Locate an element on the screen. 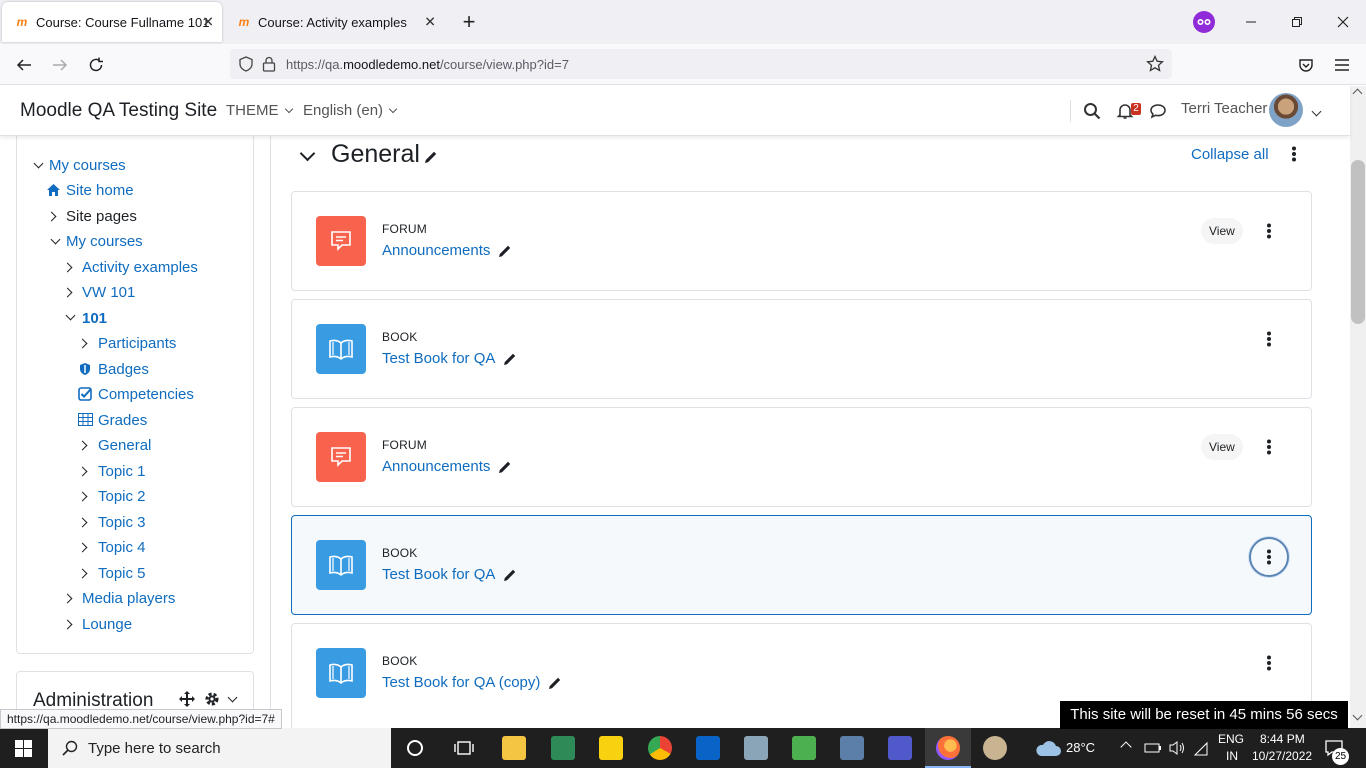 This screenshot has width=1366, height=768. sidebar-item-my-courses-sub: My courses is located at coordinates (104, 241).